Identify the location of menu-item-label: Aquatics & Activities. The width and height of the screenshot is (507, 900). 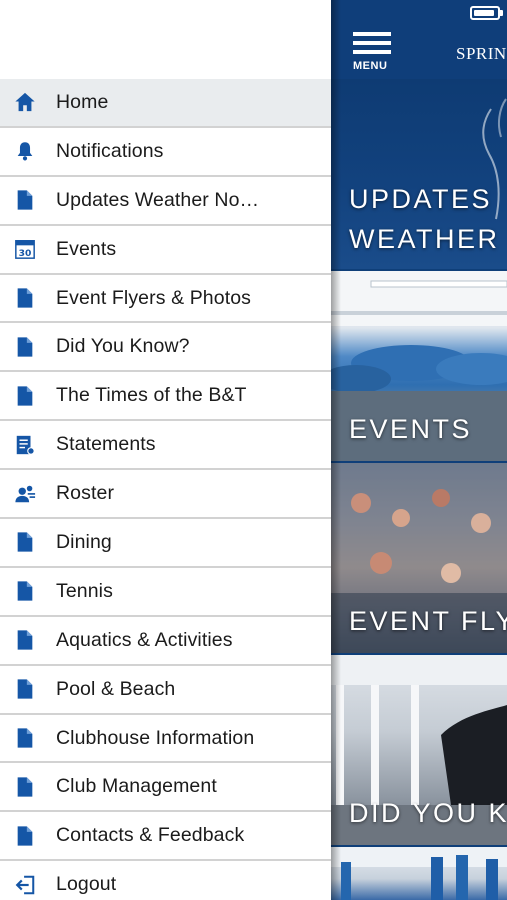
(144, 639).